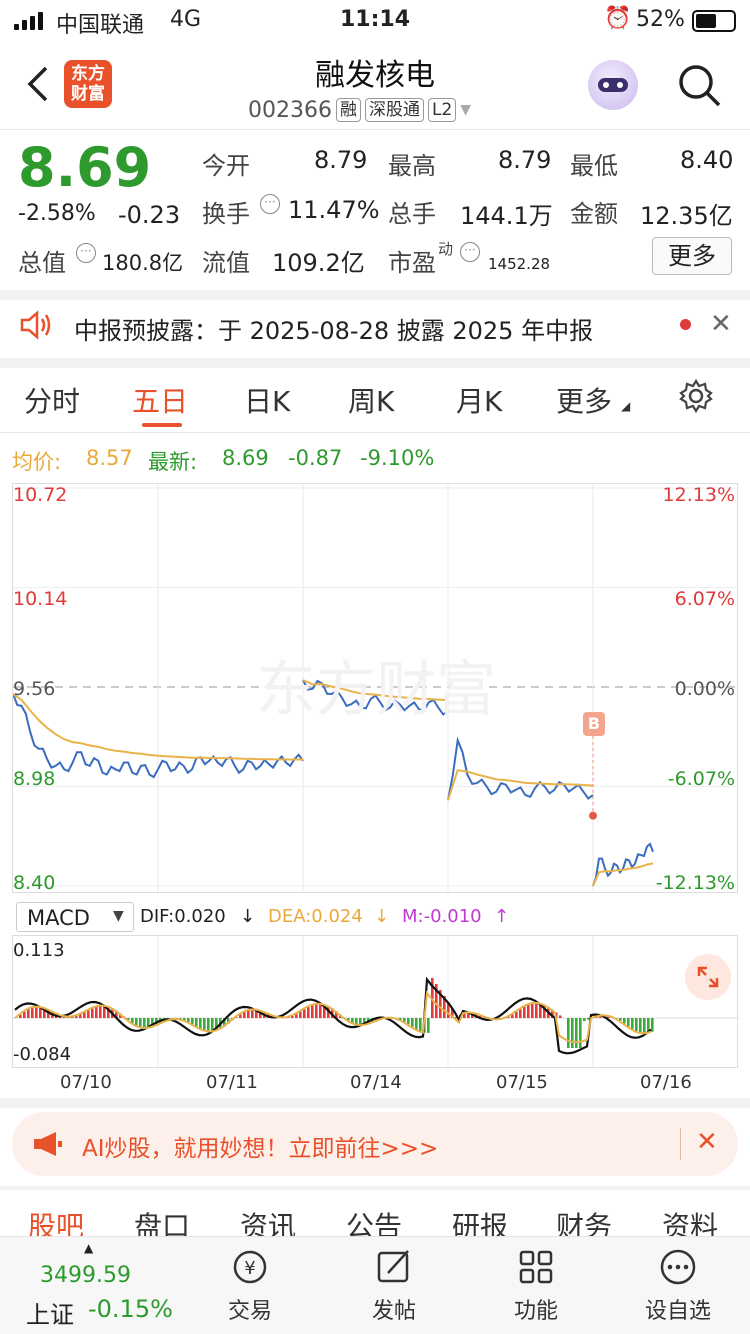  I want to click on y-tick-right-1: 6.07%, so click(704, 599).